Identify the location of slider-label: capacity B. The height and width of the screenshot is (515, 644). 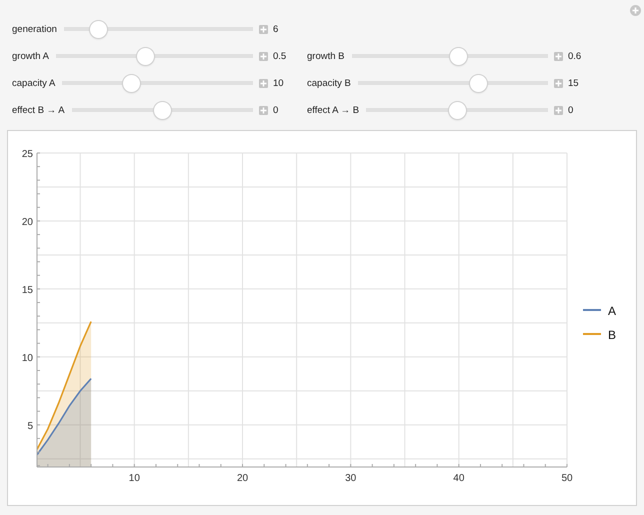
(329, 83).